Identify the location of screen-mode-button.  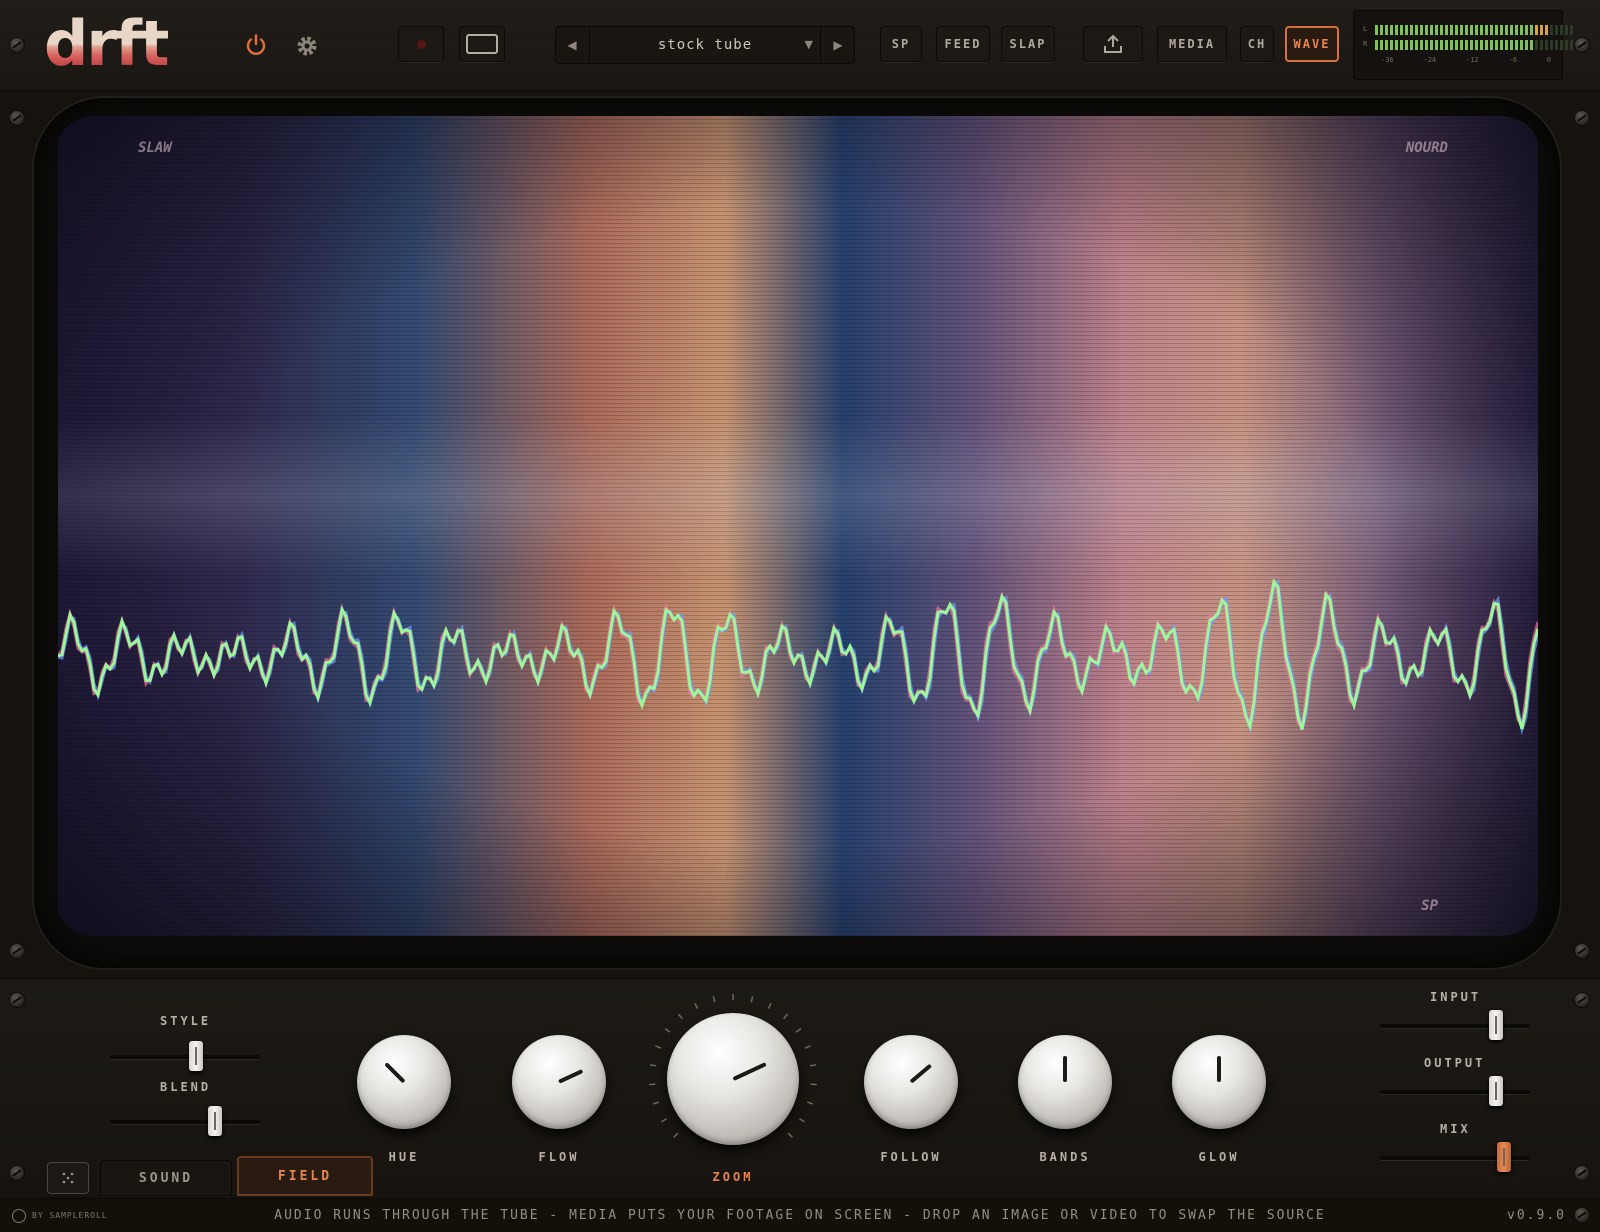
(482, 44).